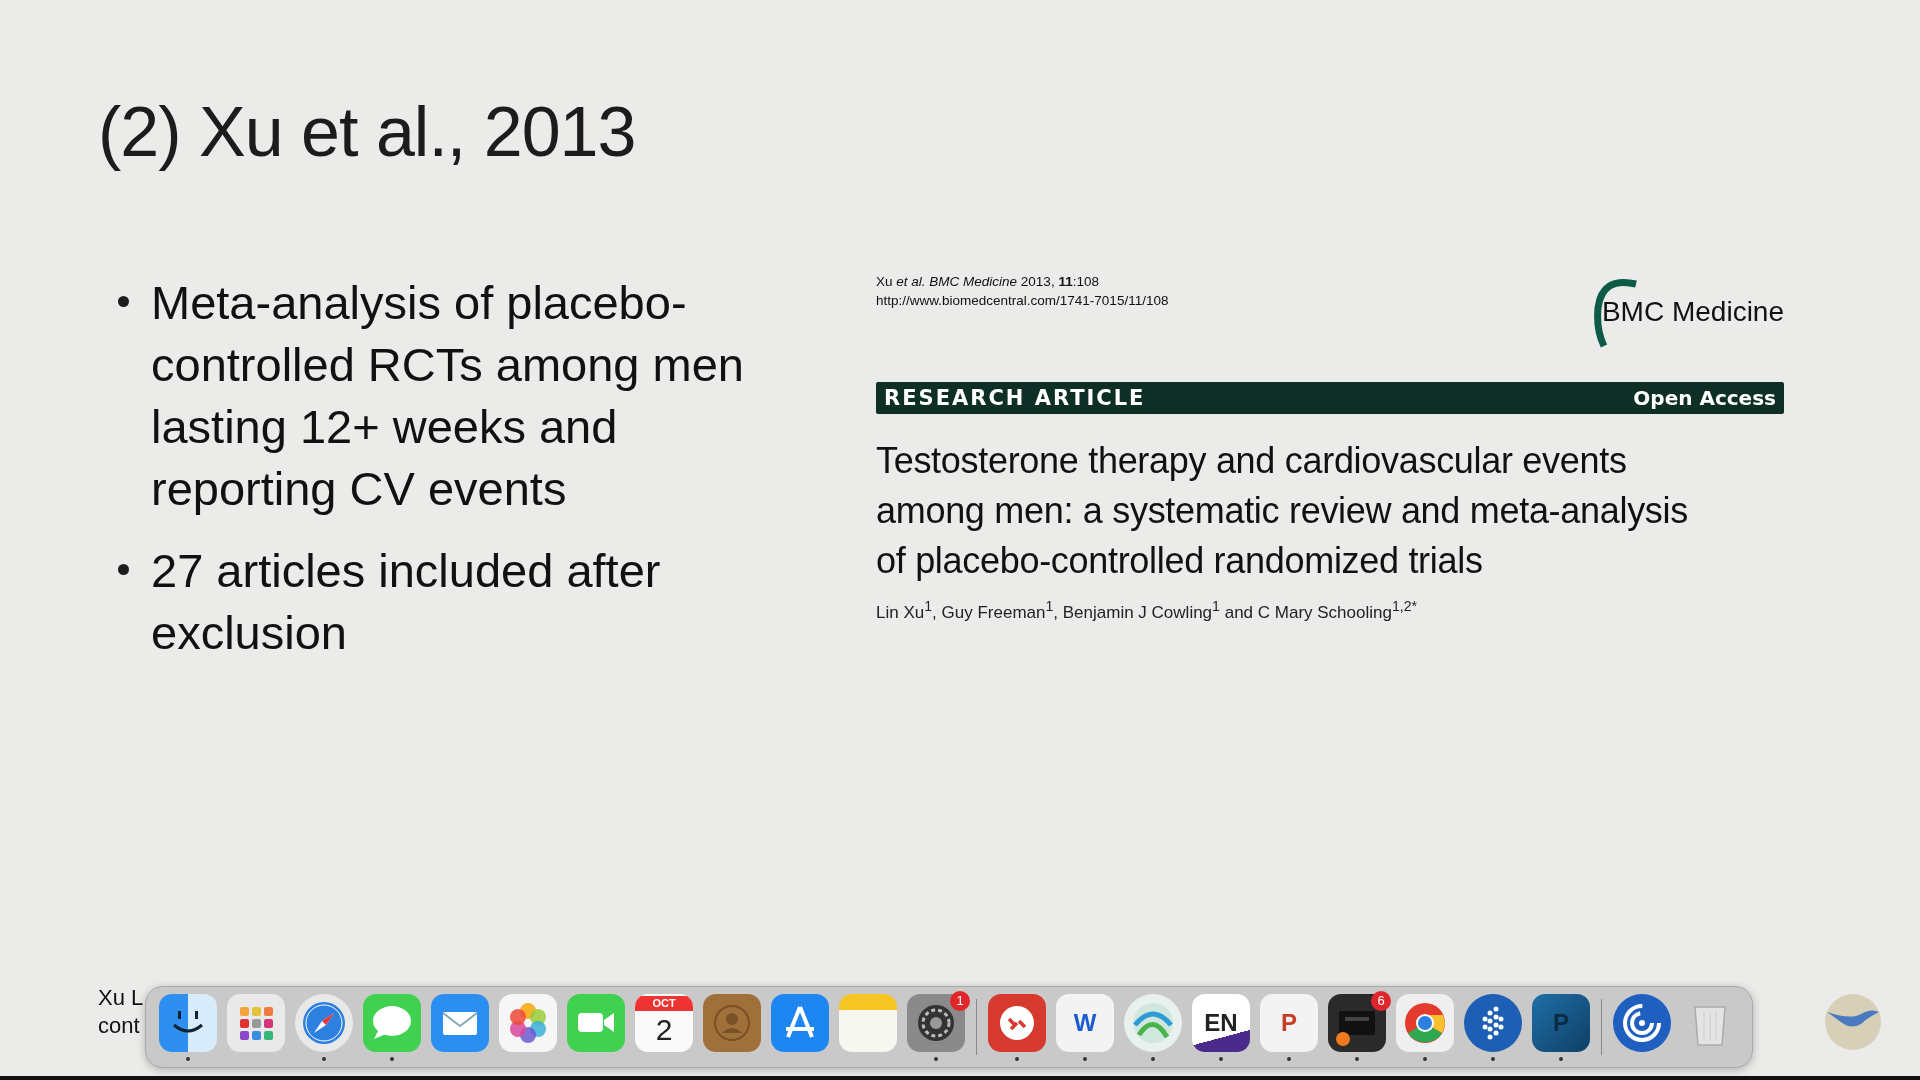 This screenshot has width=1920, height=1080. I want to click on citation-text: Xu et al. BMC Medicine 2013, 11:108, so click(988, 282).